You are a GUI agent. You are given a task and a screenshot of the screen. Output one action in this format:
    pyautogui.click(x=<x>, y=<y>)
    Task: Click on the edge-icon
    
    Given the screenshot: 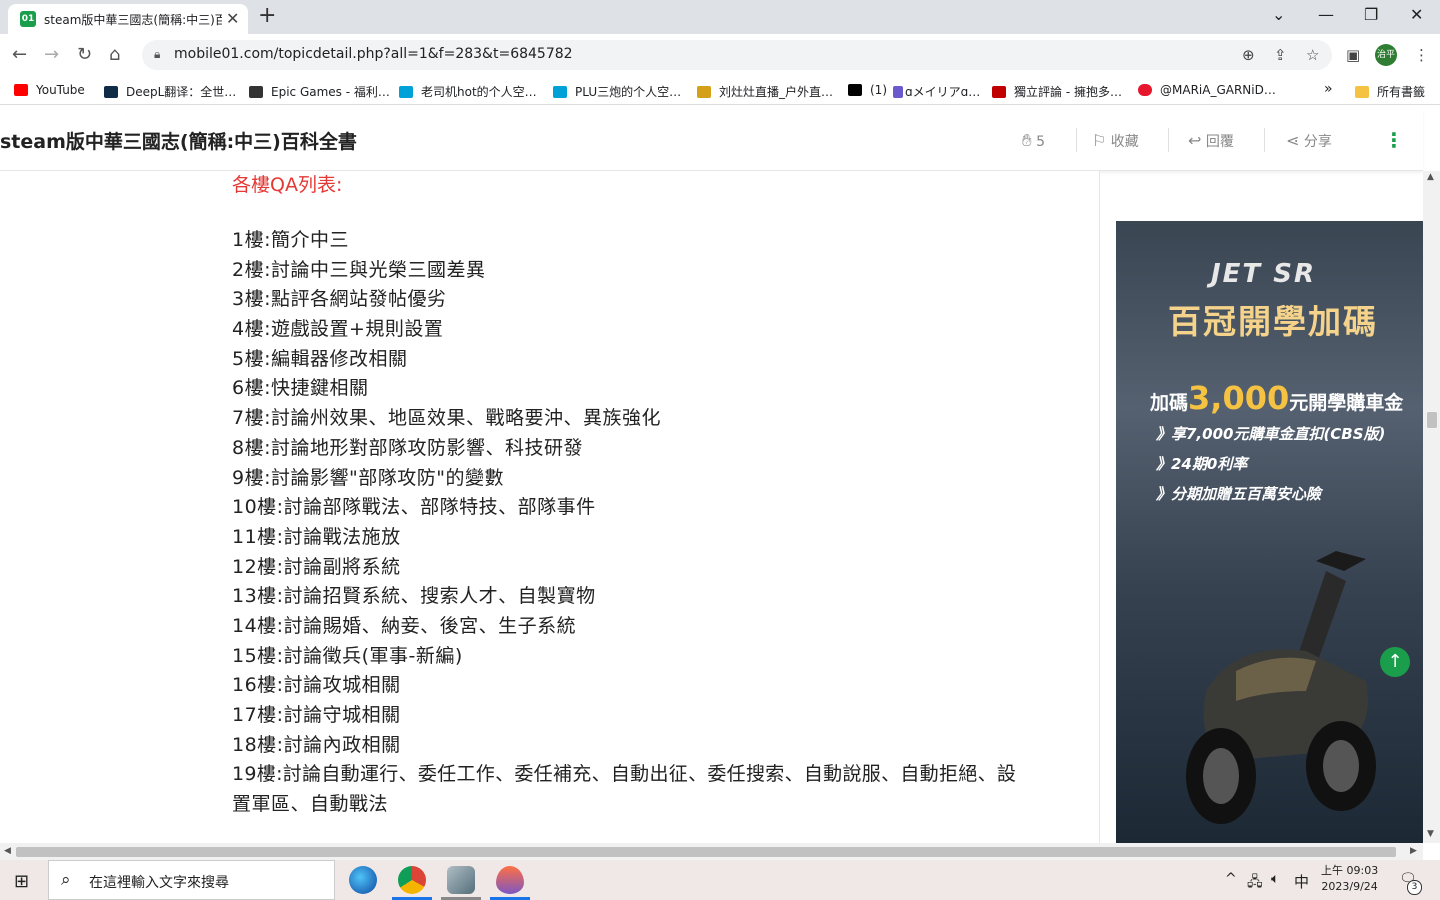 What is the action you would take?
    pyautogui.click(x=363, y=880)
    